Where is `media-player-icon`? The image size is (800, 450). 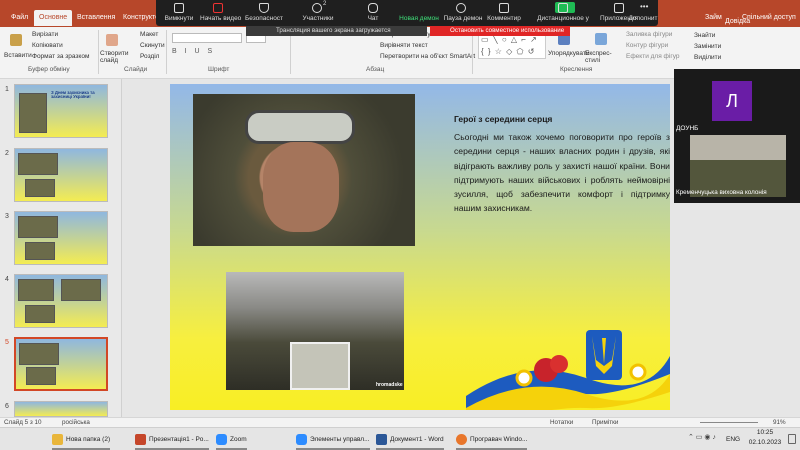
media-player-icon is located at coordinates (461, 439).